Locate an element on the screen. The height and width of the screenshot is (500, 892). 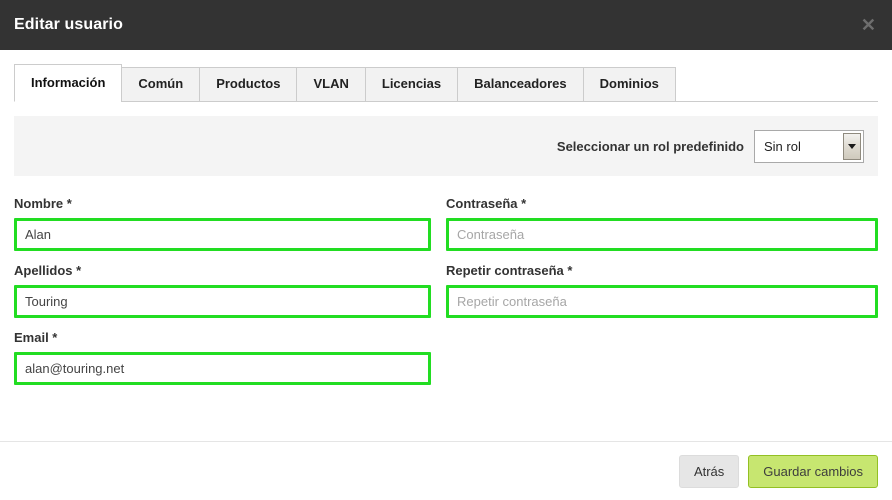
field-email: Email * is located at coordinates (222, 357).